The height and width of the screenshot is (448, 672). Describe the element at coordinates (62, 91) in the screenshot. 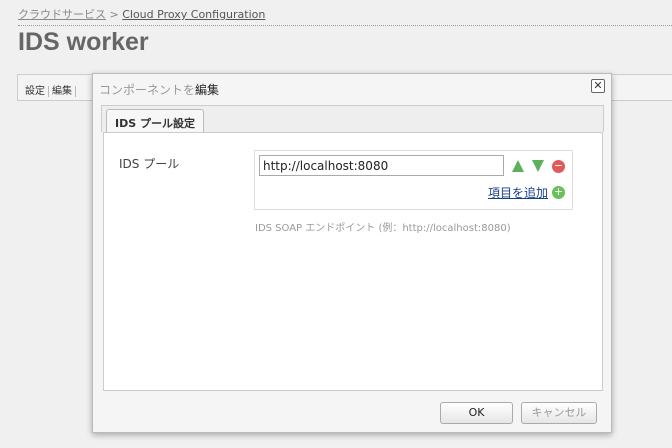

I see `edit-button: 編集` at that location.